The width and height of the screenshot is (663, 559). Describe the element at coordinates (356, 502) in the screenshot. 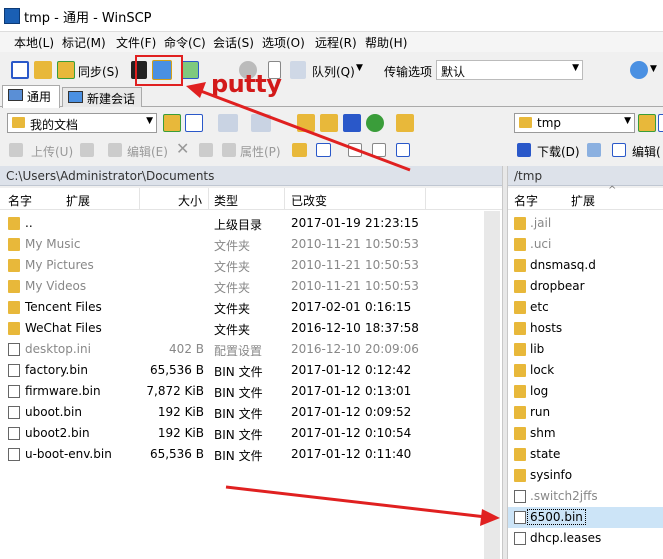

I see `annotation-arrow-to-file` at that location.